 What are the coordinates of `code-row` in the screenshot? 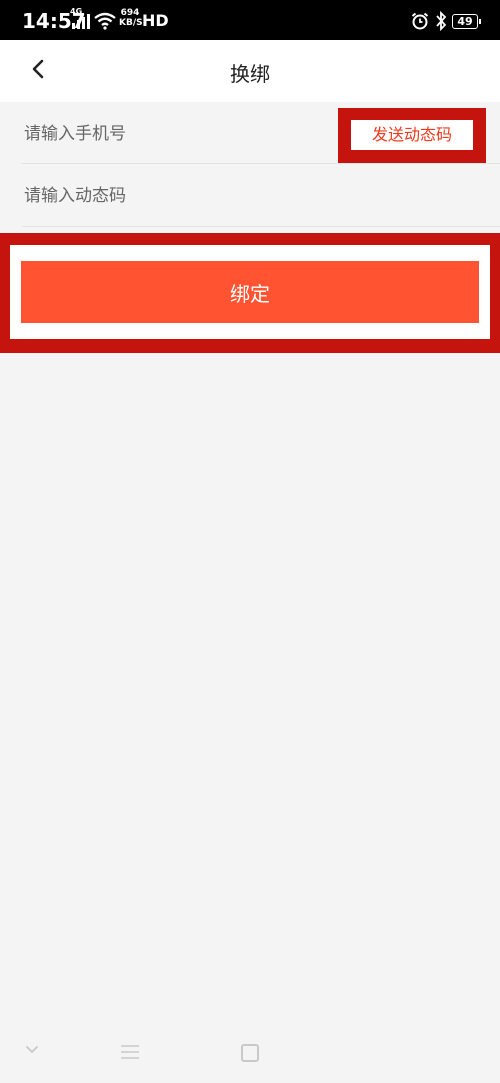 It's located at (250, 195).